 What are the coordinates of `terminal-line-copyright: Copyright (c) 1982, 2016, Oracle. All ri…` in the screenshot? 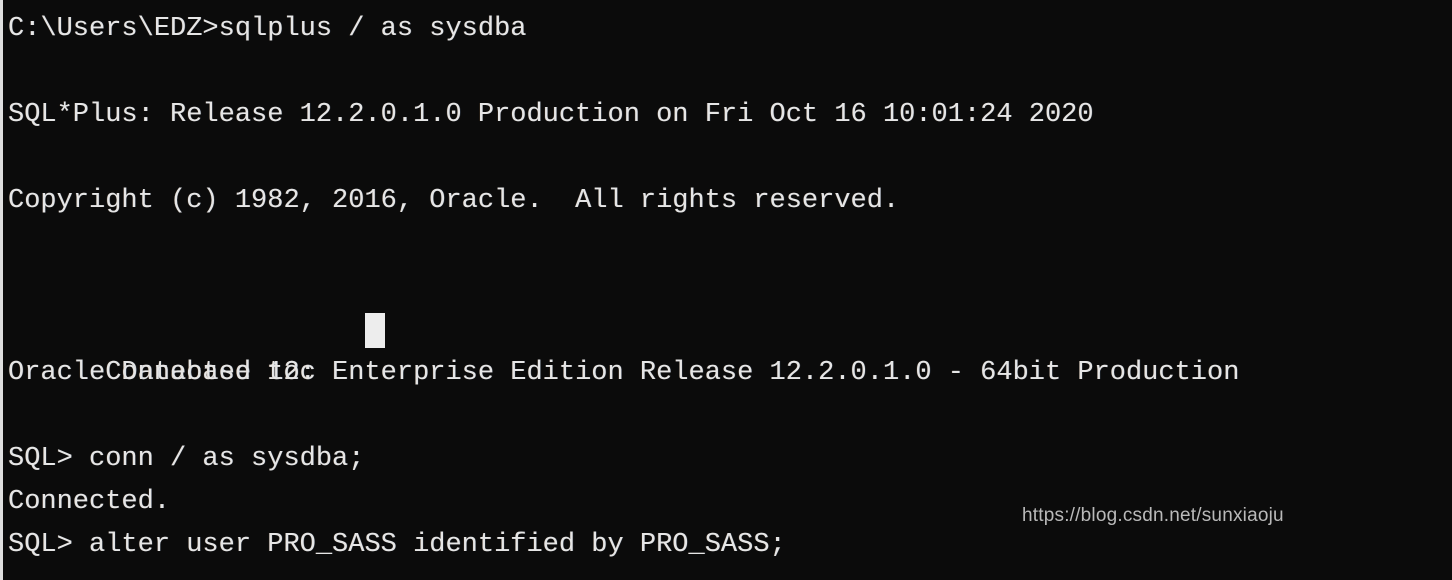 It's located at (454, 201).